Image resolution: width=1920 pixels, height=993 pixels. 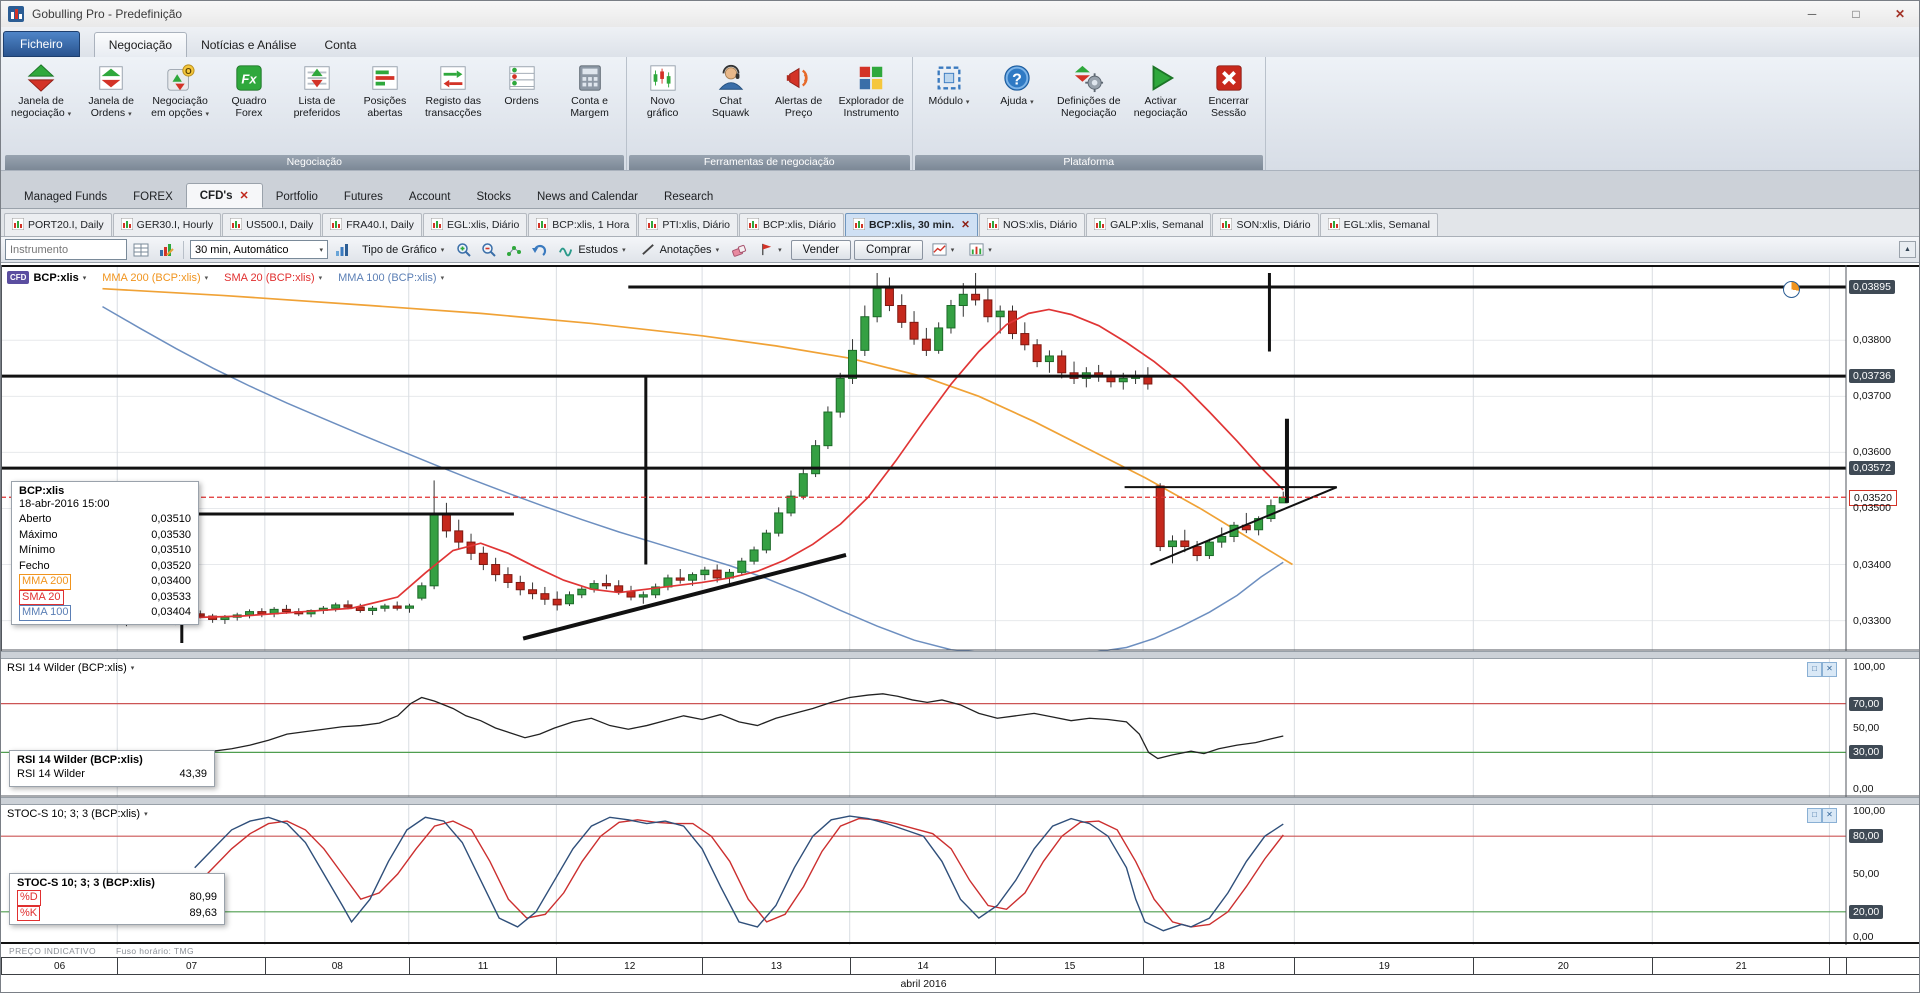 I want to click on sell-button: Vender, so click(x=821, y=249).